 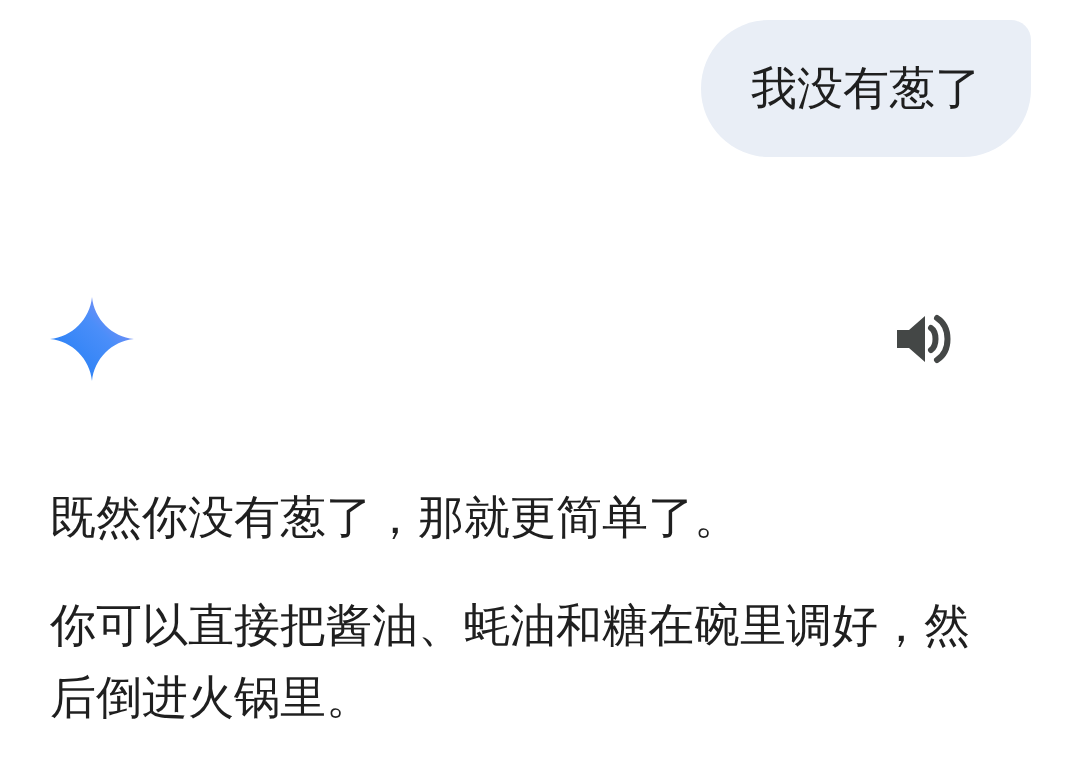 What do you see at coordinates (92, 339) in the screenshot?
I see `sparkle-icon` at bounding box center [92, 339].